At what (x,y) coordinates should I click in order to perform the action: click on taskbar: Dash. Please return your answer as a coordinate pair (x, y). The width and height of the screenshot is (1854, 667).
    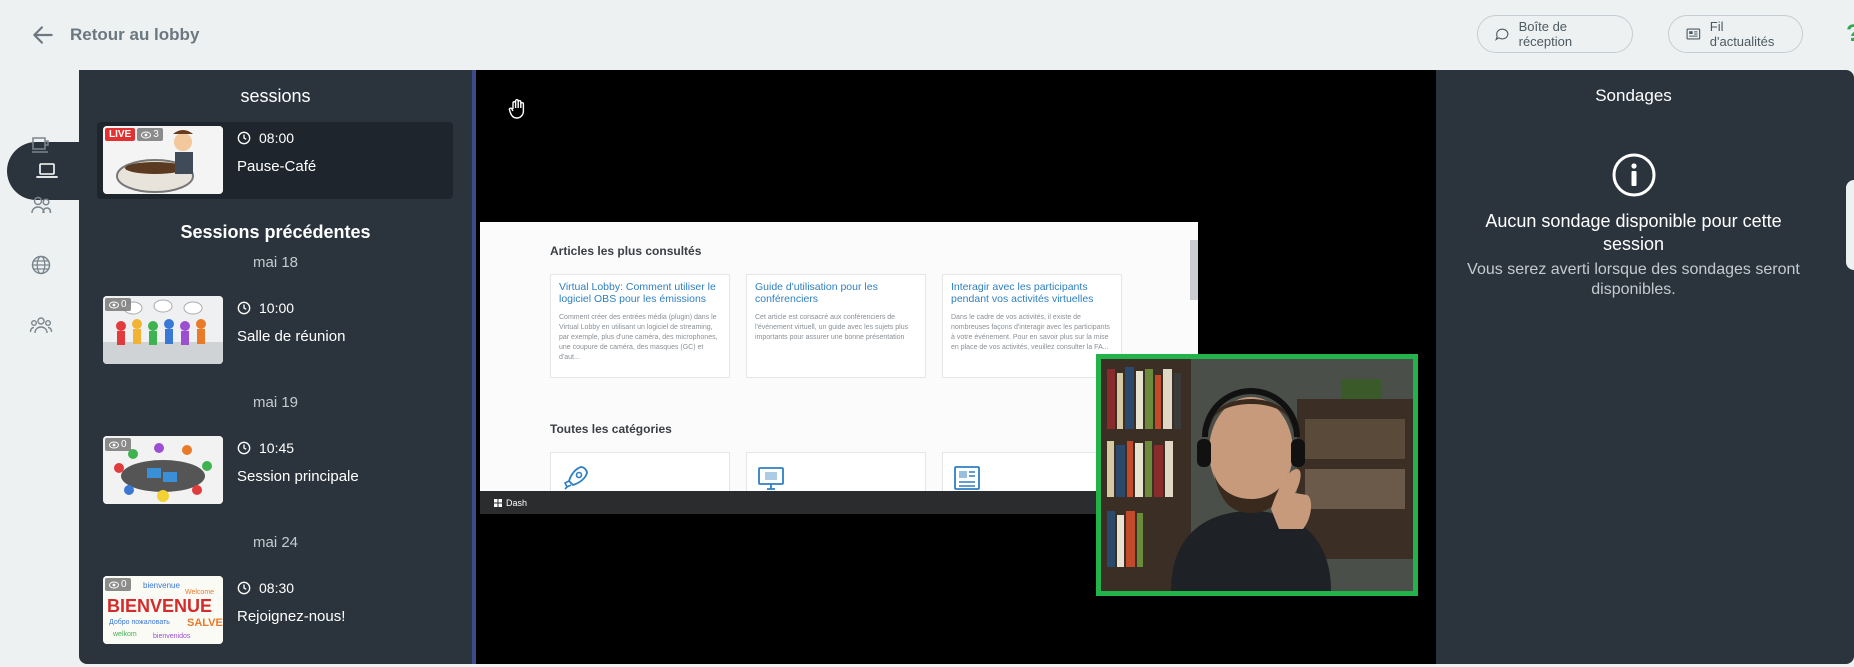
    Looking at the image, I should click on (839, 502).